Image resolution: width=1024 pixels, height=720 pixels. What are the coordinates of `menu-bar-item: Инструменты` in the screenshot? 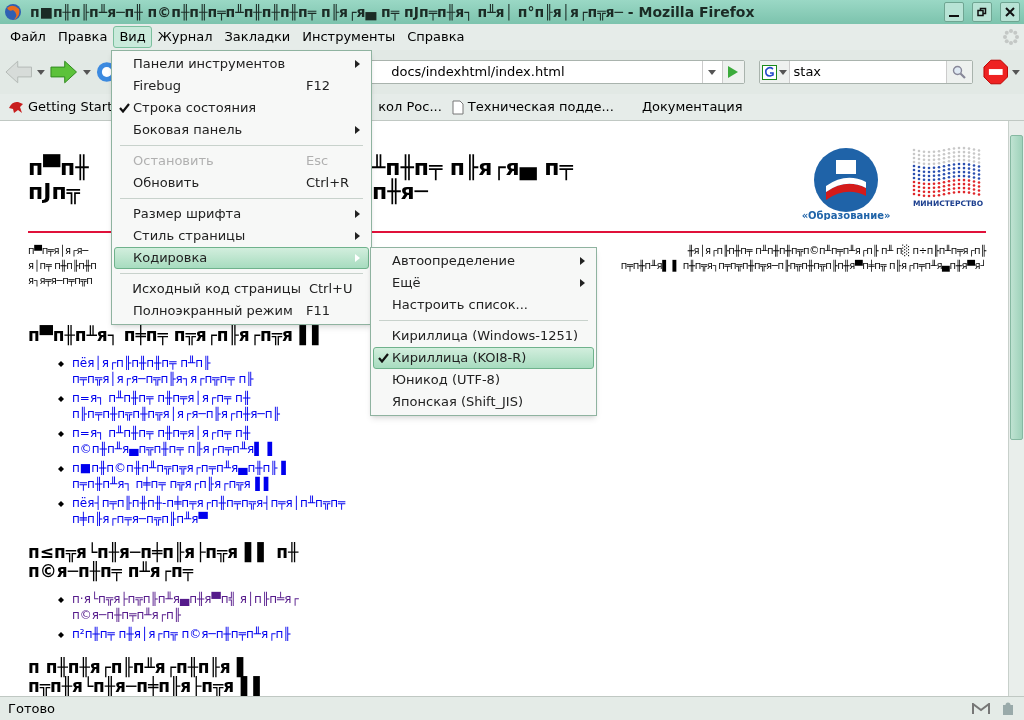 It's located at (349, 37).